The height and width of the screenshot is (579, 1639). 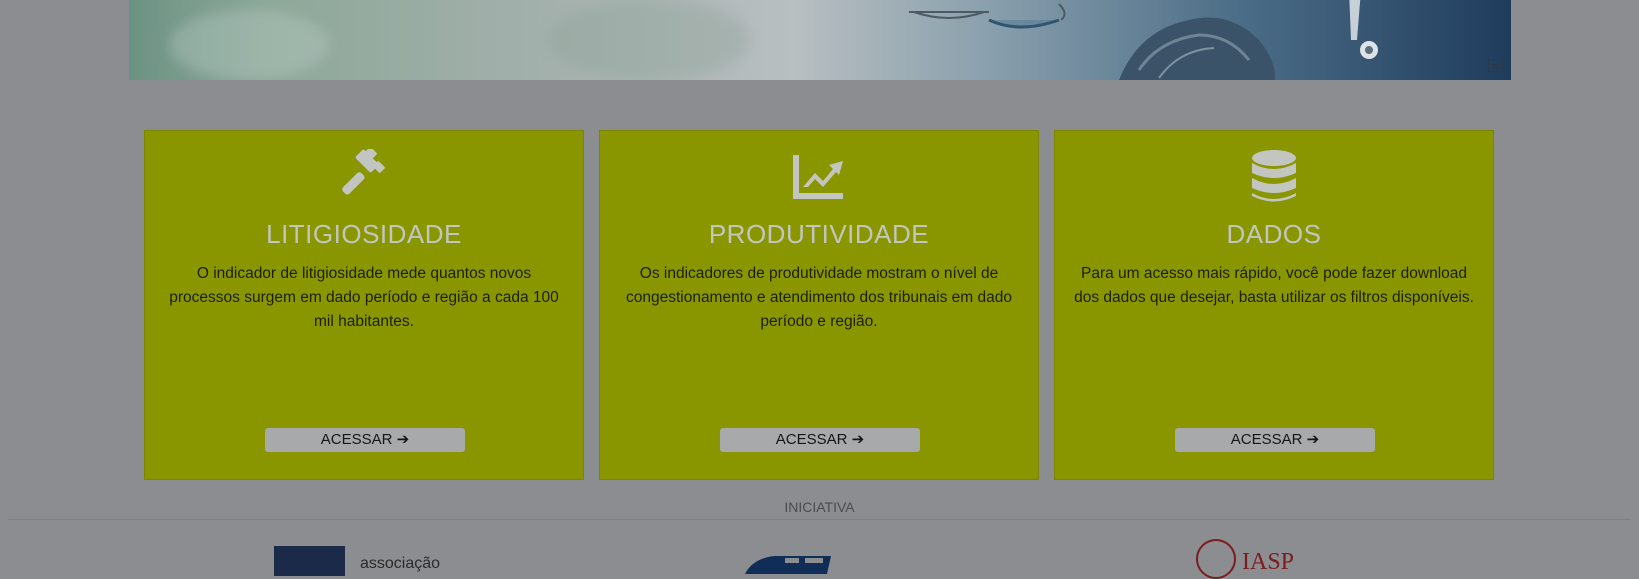 What do you see at coordinates (793, 564) in the screenshot?
I see `partner-logo` at bounding box center [793, 564].